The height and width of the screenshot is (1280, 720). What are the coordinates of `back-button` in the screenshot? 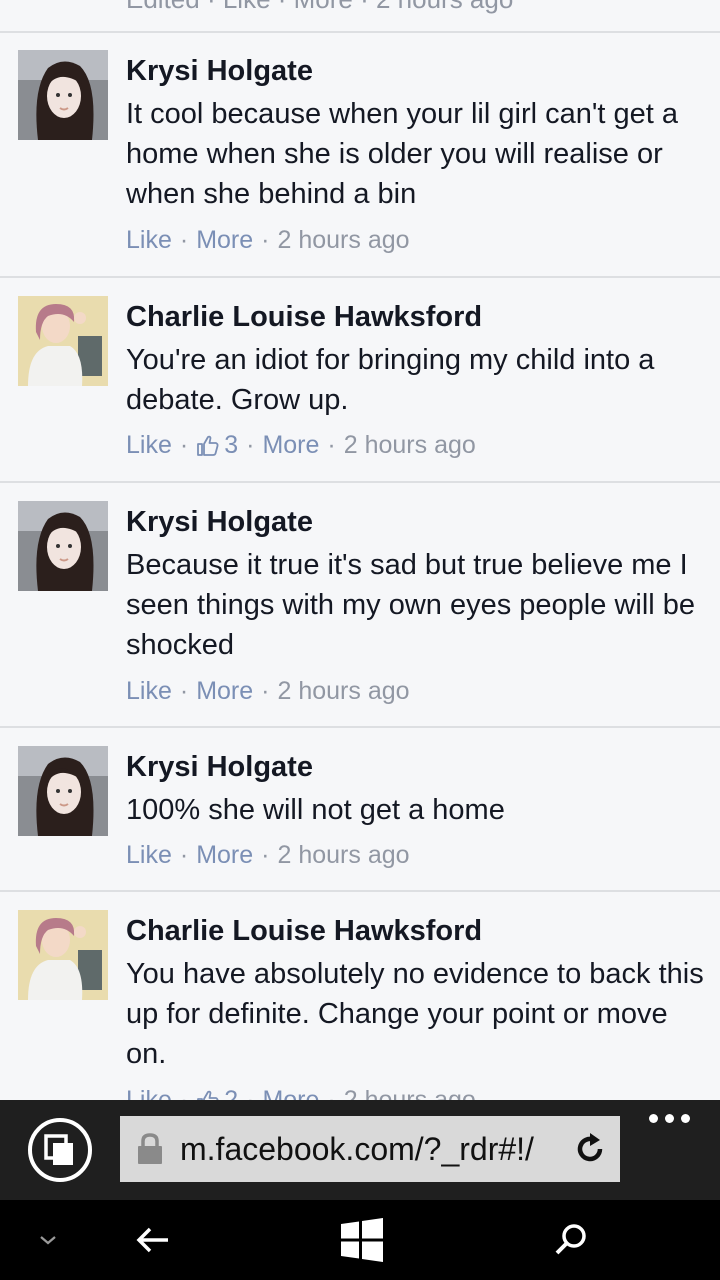 It's located at (153, 1240).